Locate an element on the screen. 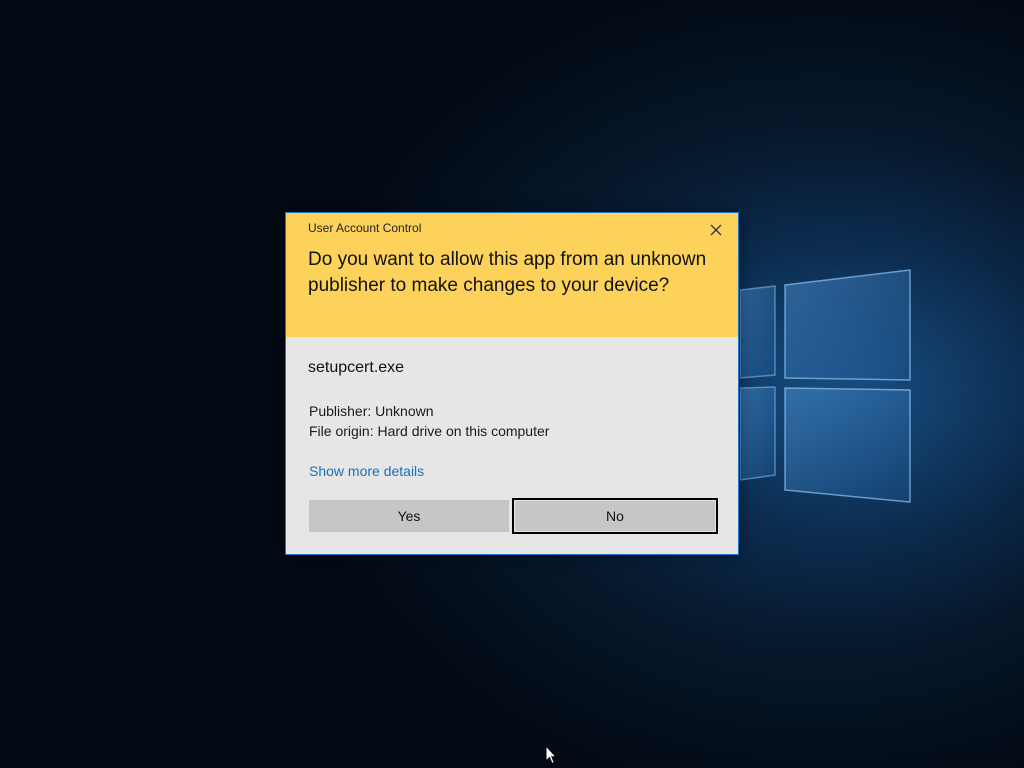 The image size is (1024, 768). close-button is located at coordinates (716, 230).